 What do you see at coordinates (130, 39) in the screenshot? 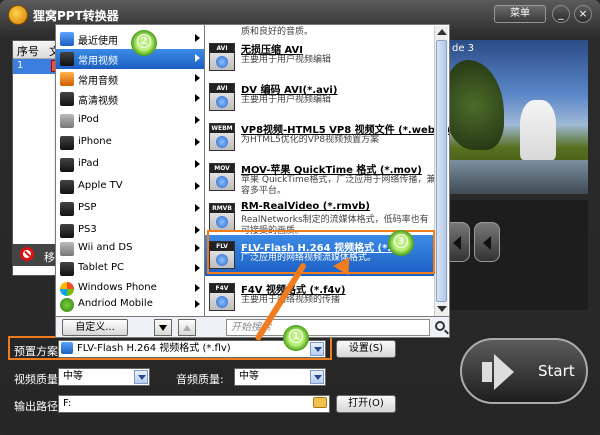
I see `menu-item-recent: 最近使用` at bounding box center [130, 39].